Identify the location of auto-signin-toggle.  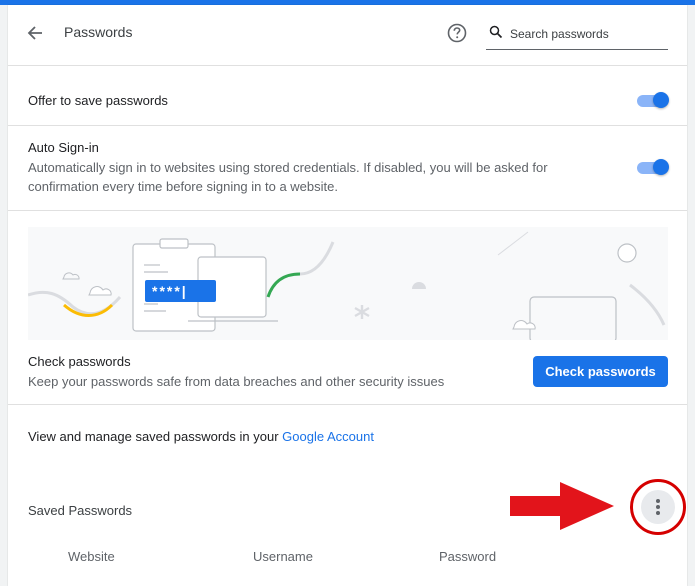
(653, 167).